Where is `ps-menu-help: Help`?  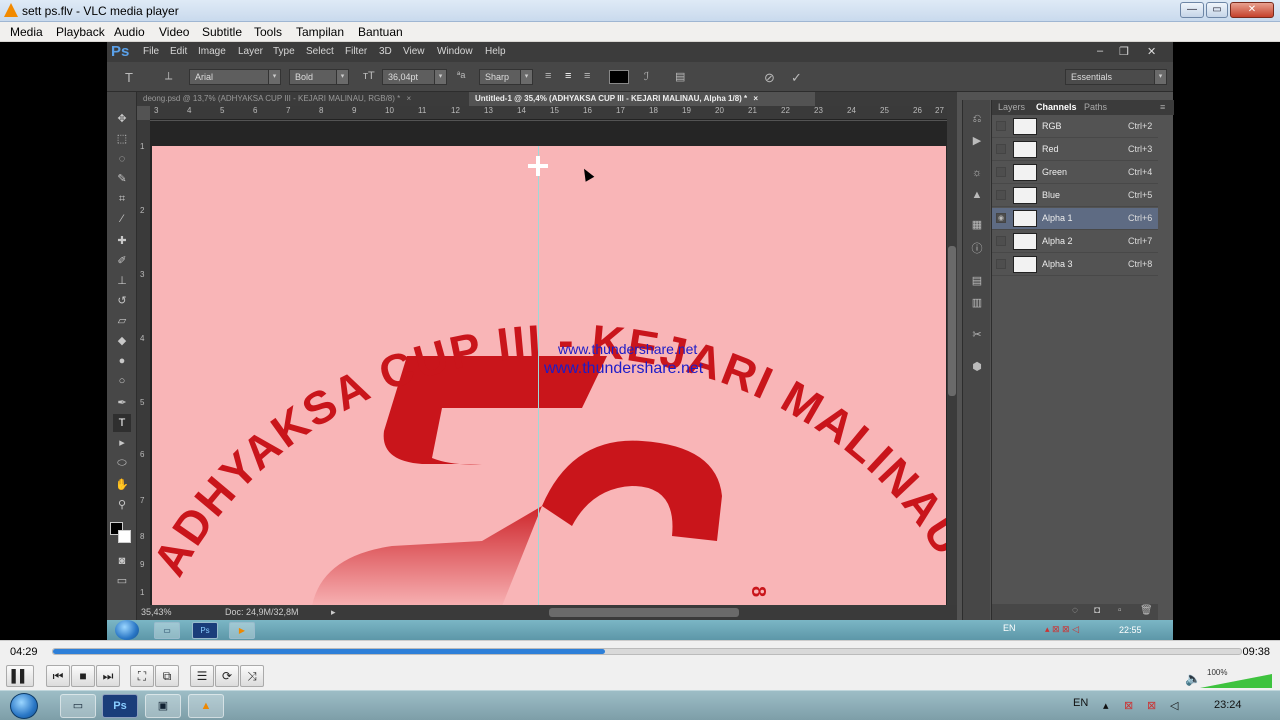
ps-menu-help: Help is located at coordinates (495, 51).